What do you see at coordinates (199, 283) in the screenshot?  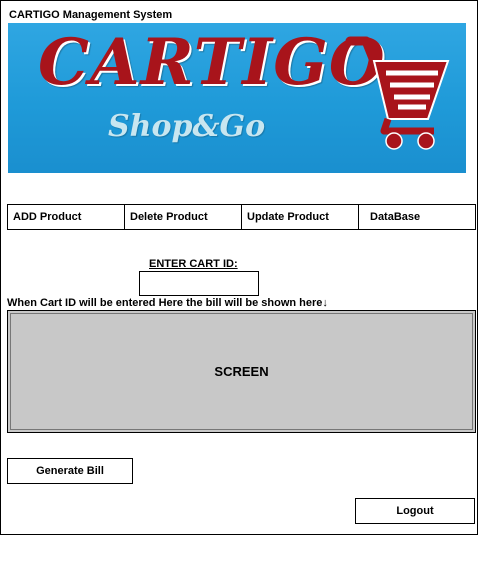 I see `cart-id-input` at bounding box center [199, 283].